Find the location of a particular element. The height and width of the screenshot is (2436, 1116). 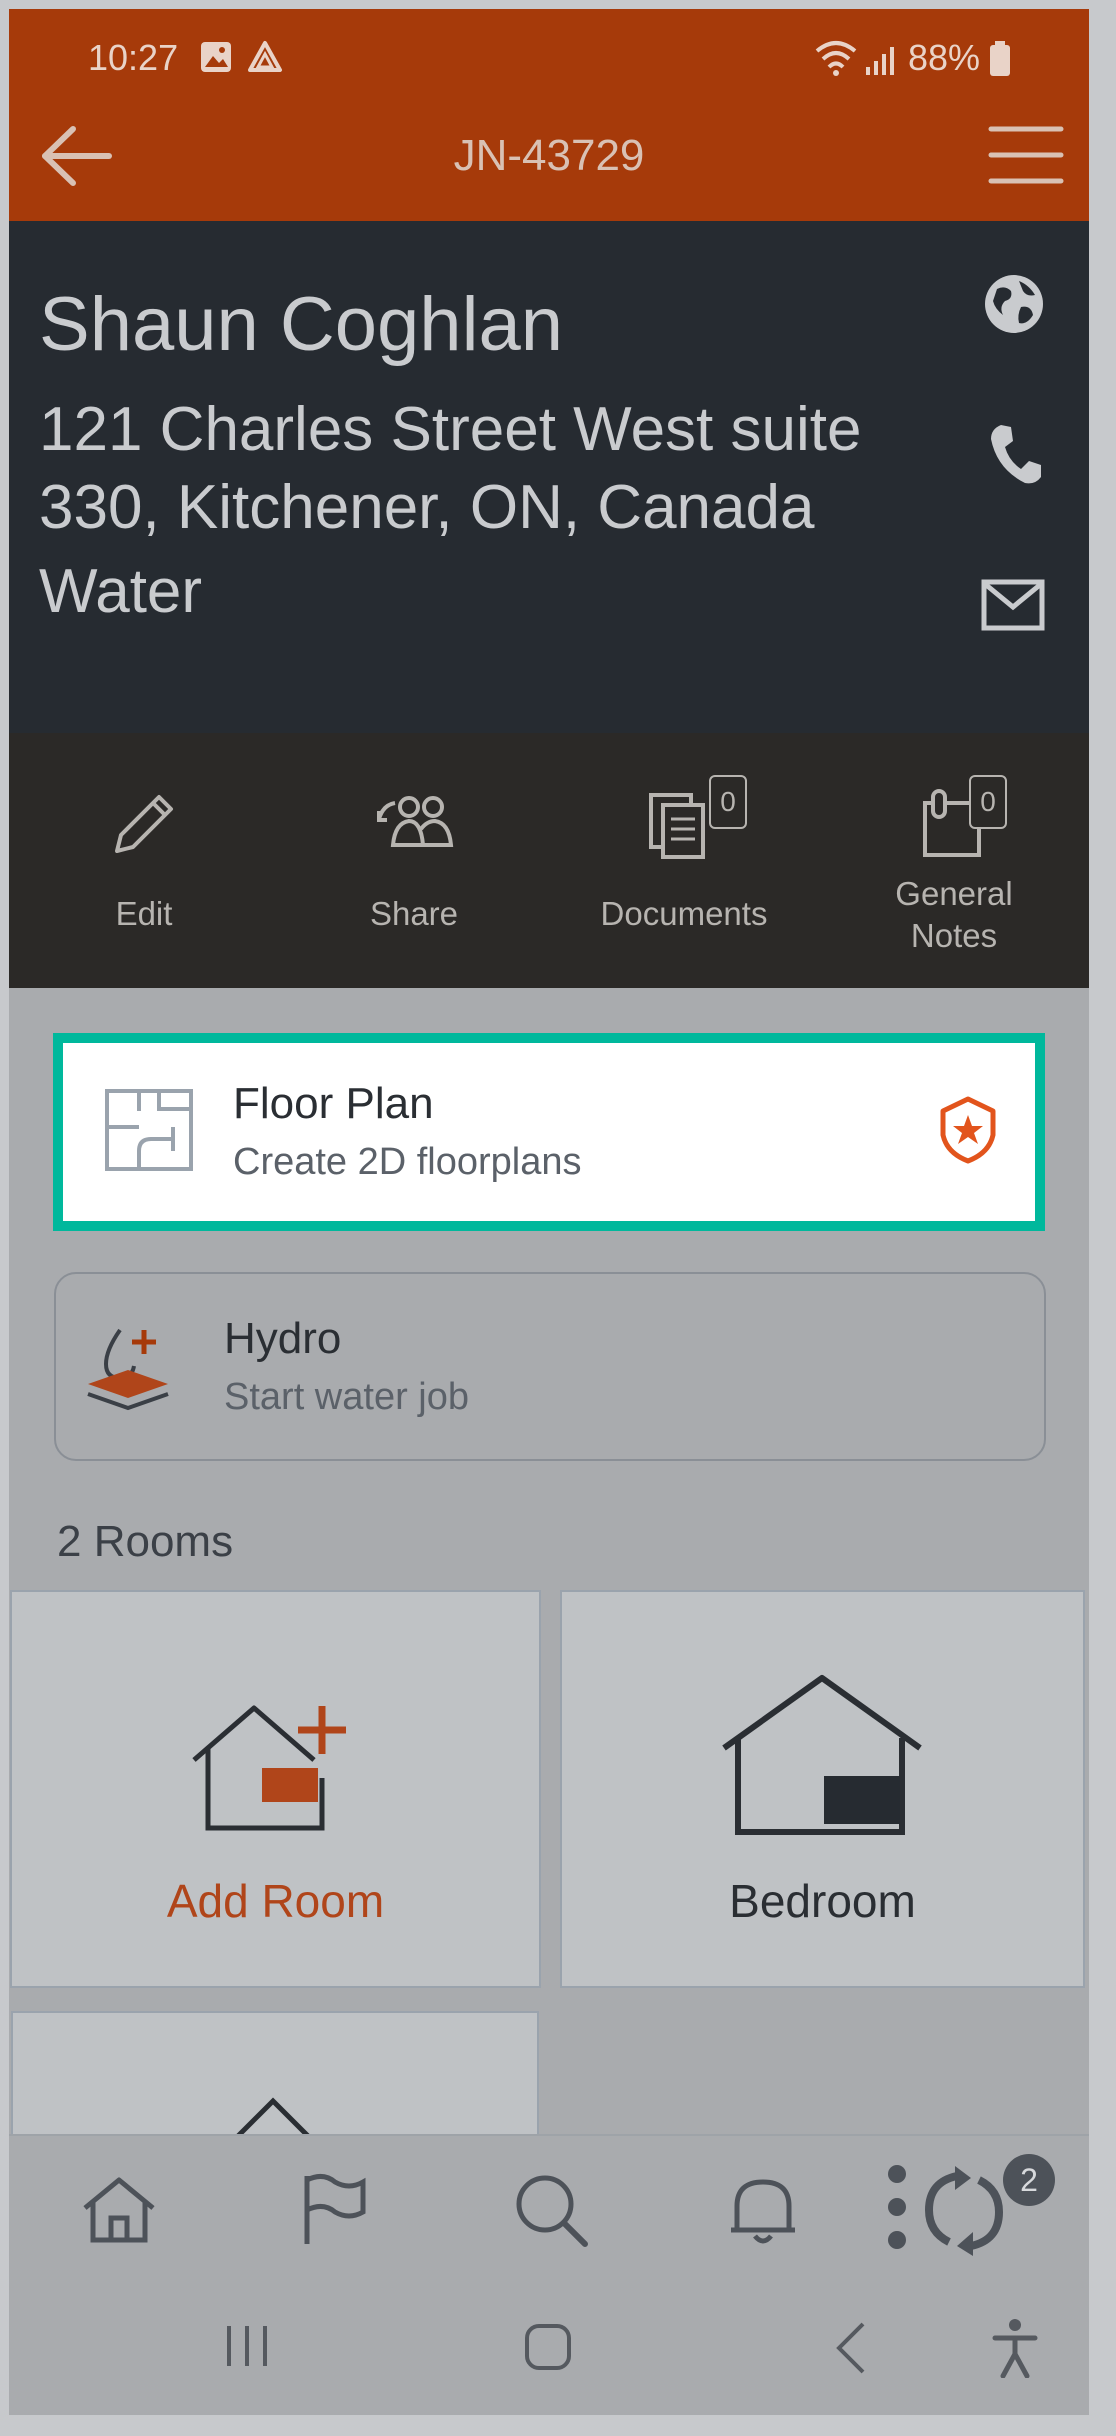

share-action: Share is located at coordinates (414, 860).